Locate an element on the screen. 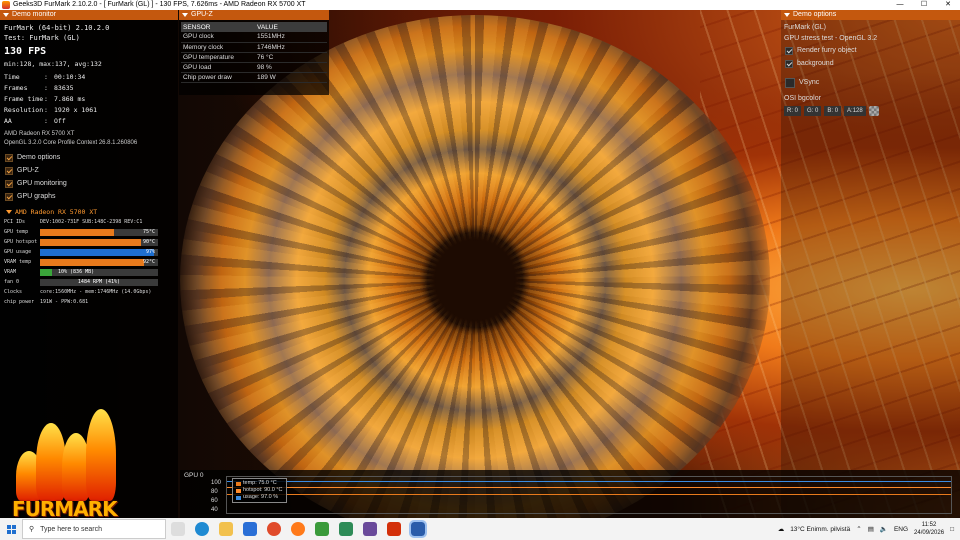 Image resolution: width=960 pixels, height=540 pixels. stat-label: Frames is located at coordinates (16, 88).